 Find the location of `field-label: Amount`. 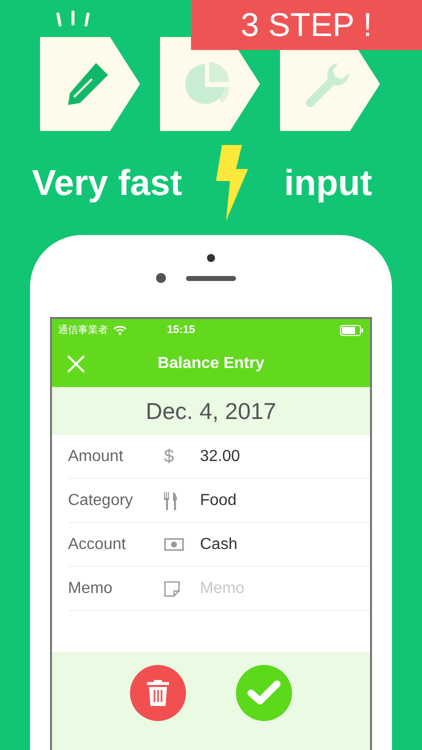

field-label: Amount is located at coordinates (96, 457).